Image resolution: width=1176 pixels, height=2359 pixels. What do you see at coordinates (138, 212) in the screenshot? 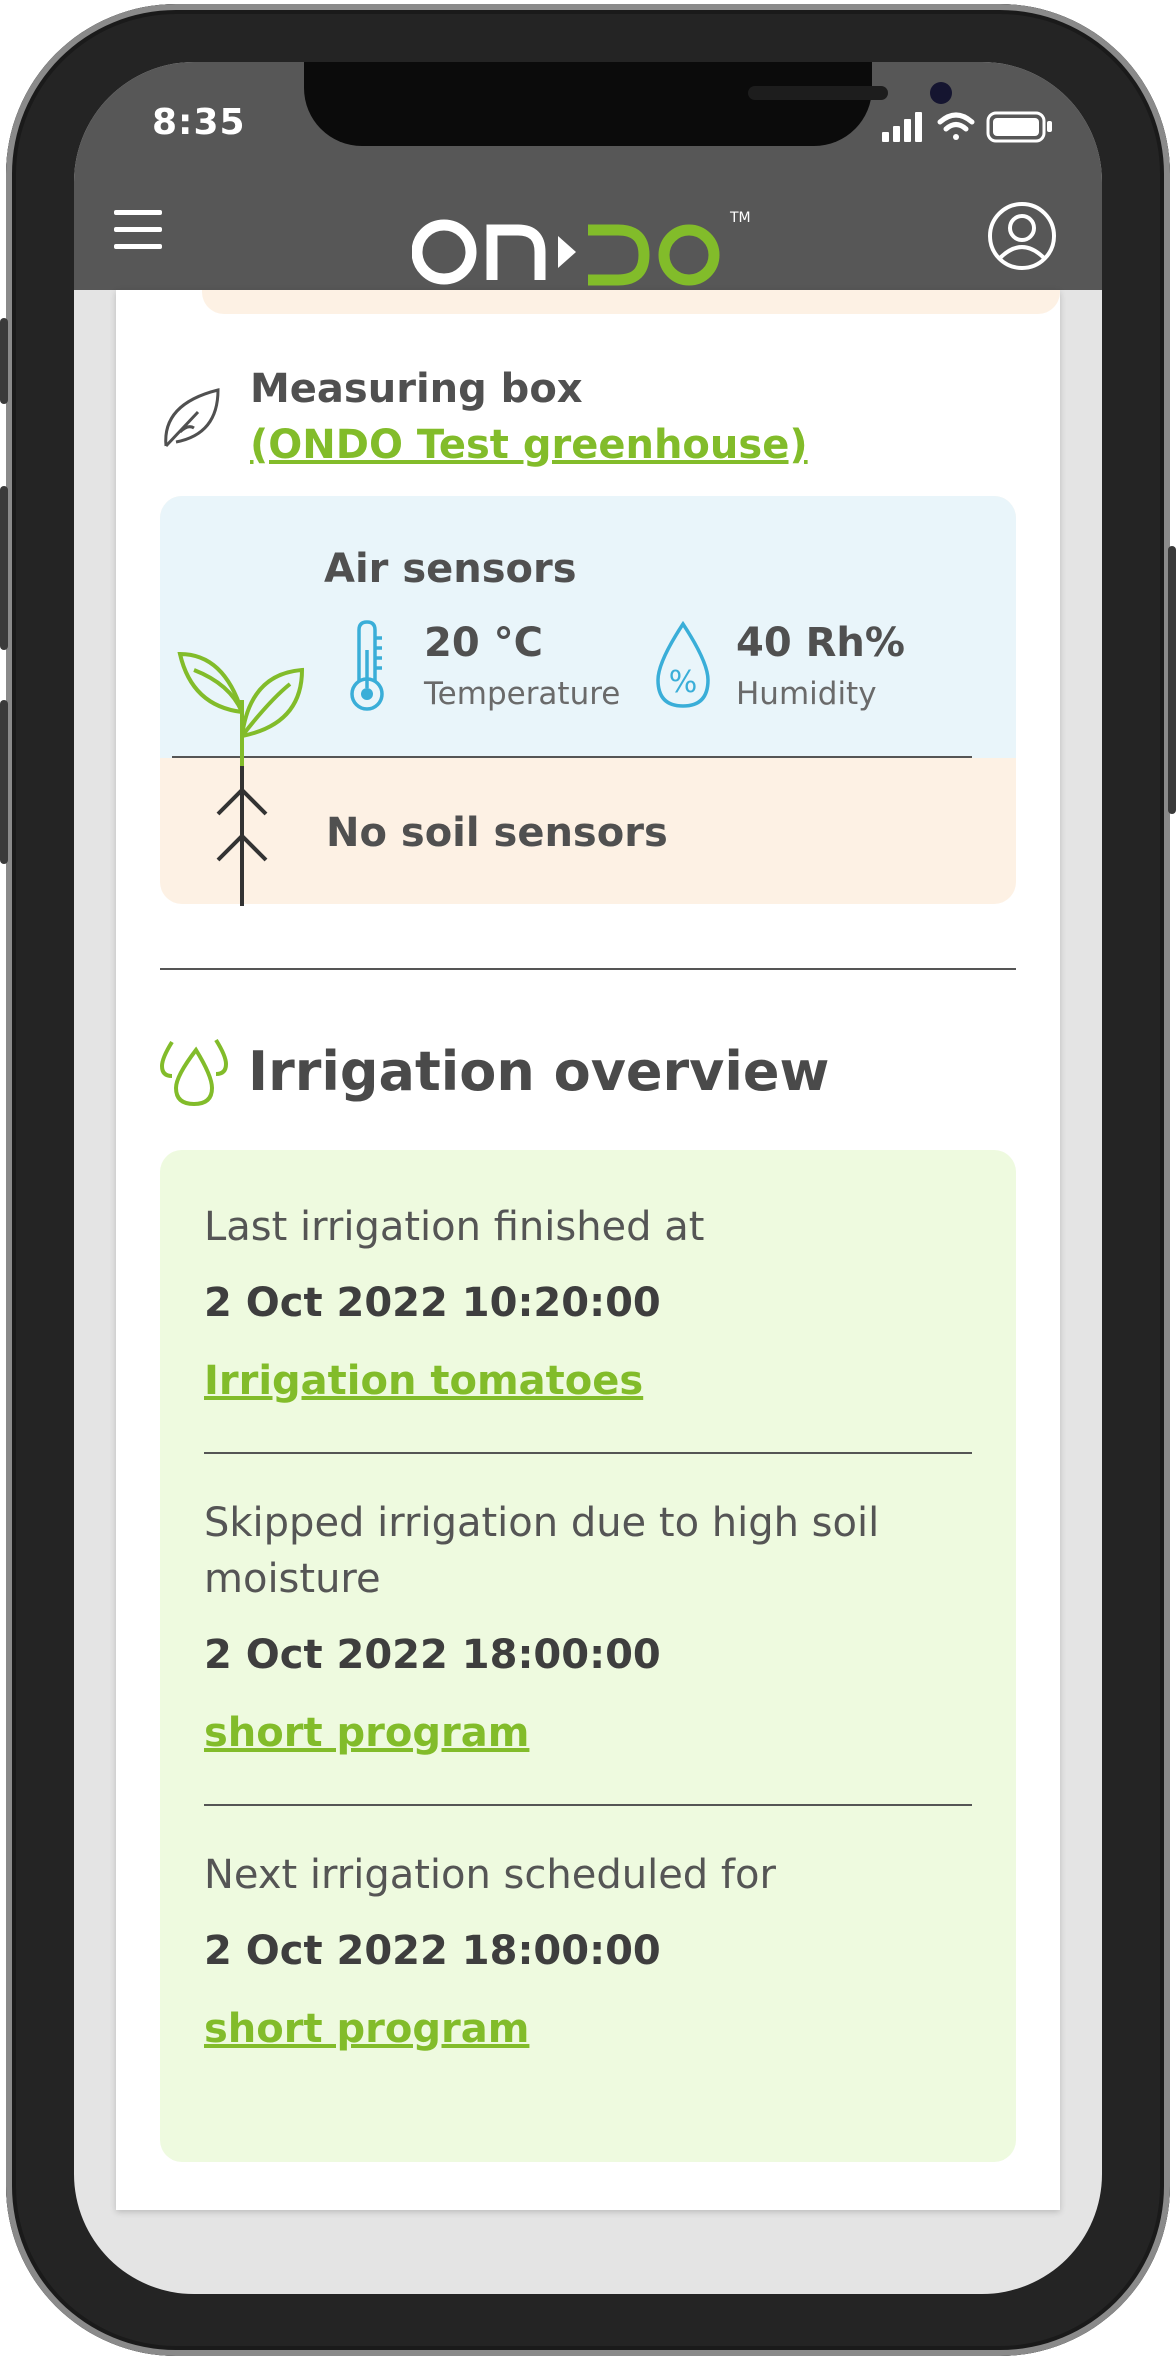
I see `hamburger-menu-icon` at bounding box center [138, 212].